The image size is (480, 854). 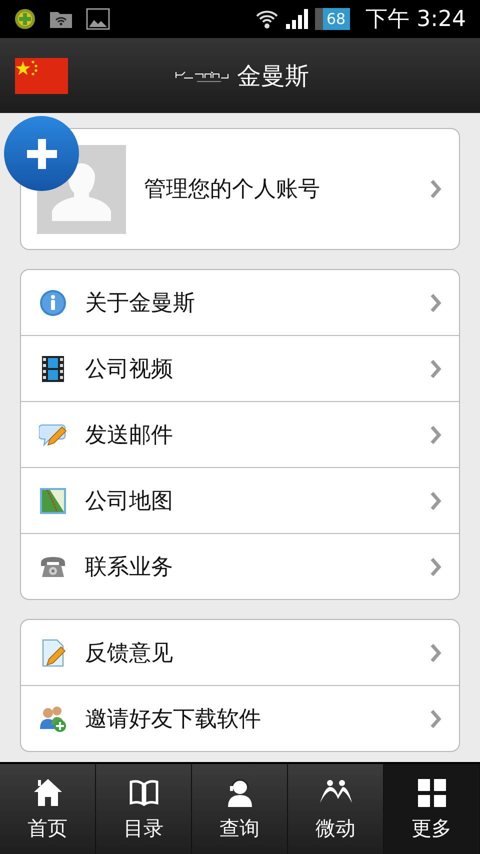 I want to click on menu-item: 关于金曼斯, so click(x=240, y=302).